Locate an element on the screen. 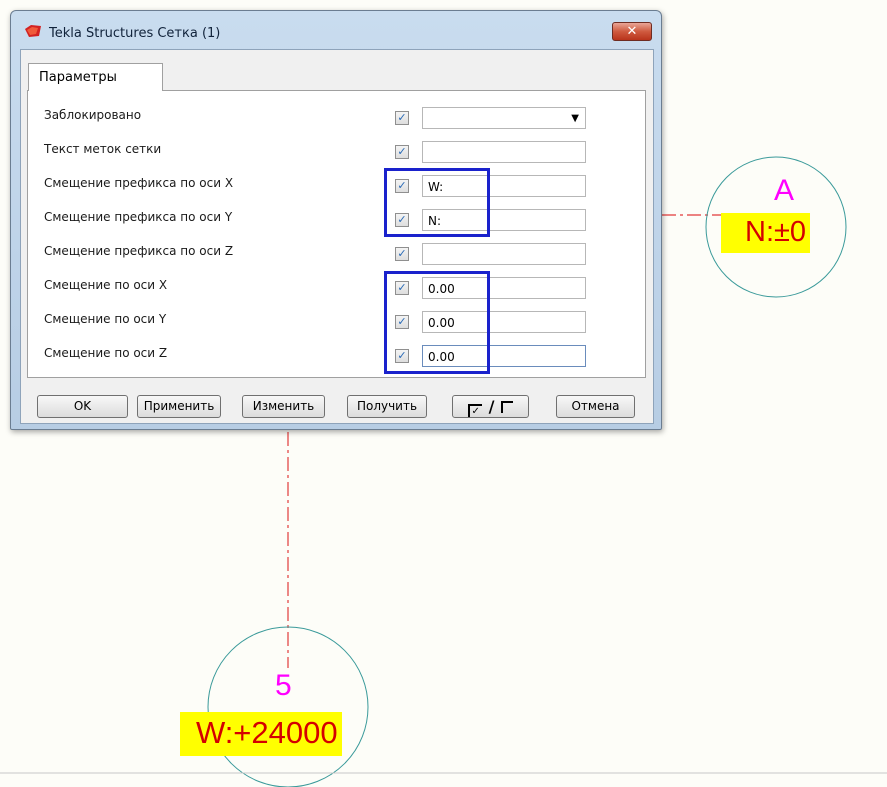  prefix-offset-z-field is located at coordinates (504, 254).